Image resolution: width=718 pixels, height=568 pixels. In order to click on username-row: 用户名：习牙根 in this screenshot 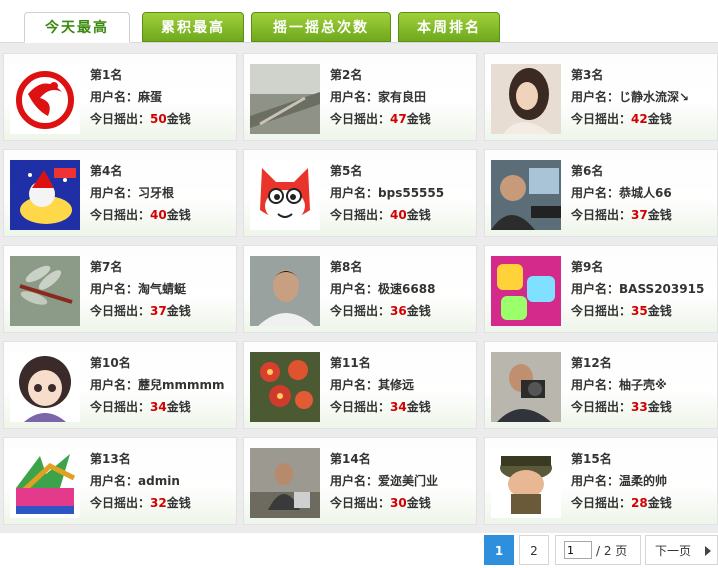, I will do `click(140, 193)`.